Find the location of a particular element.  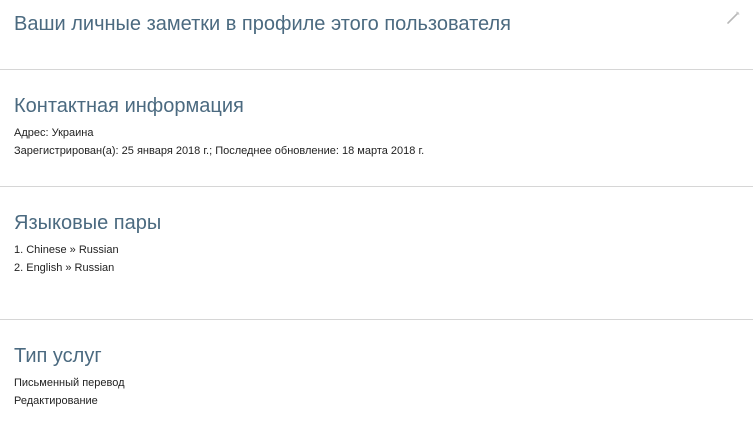

contact-address: Адрес: Украина is located at coordinates (54, 133).